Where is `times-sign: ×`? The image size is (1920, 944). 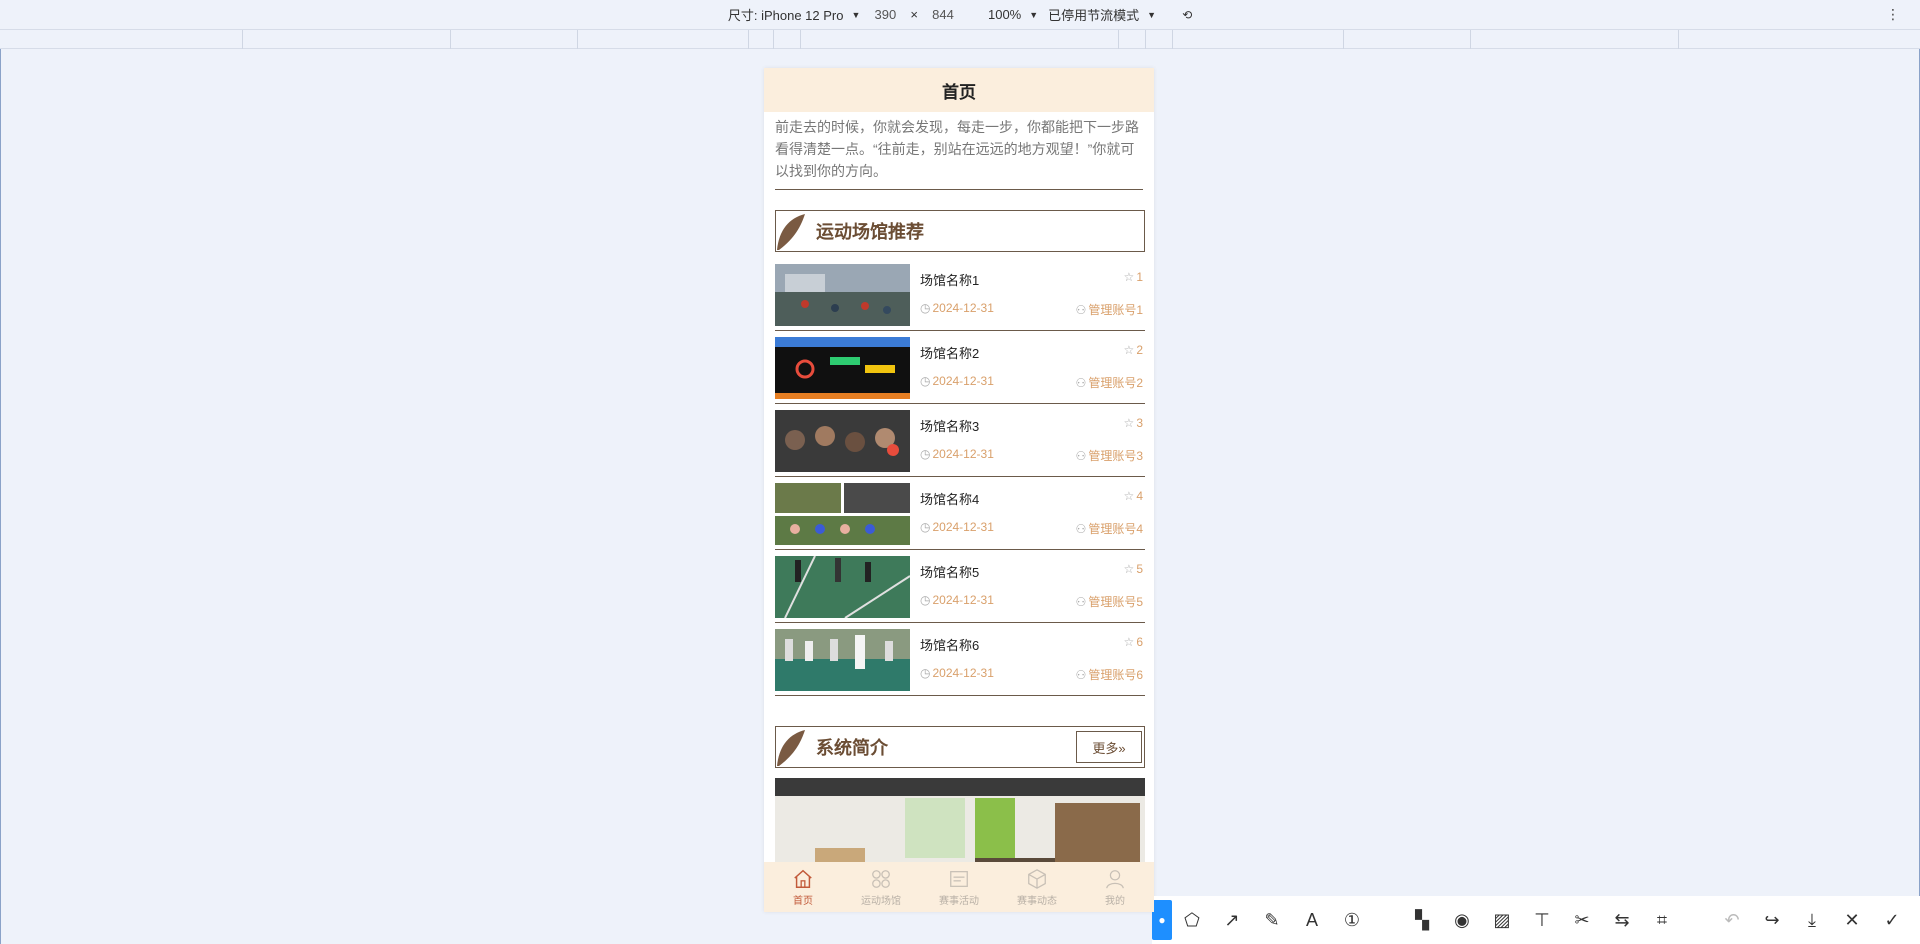 times-sign: × is located at coordinates (914, 14).